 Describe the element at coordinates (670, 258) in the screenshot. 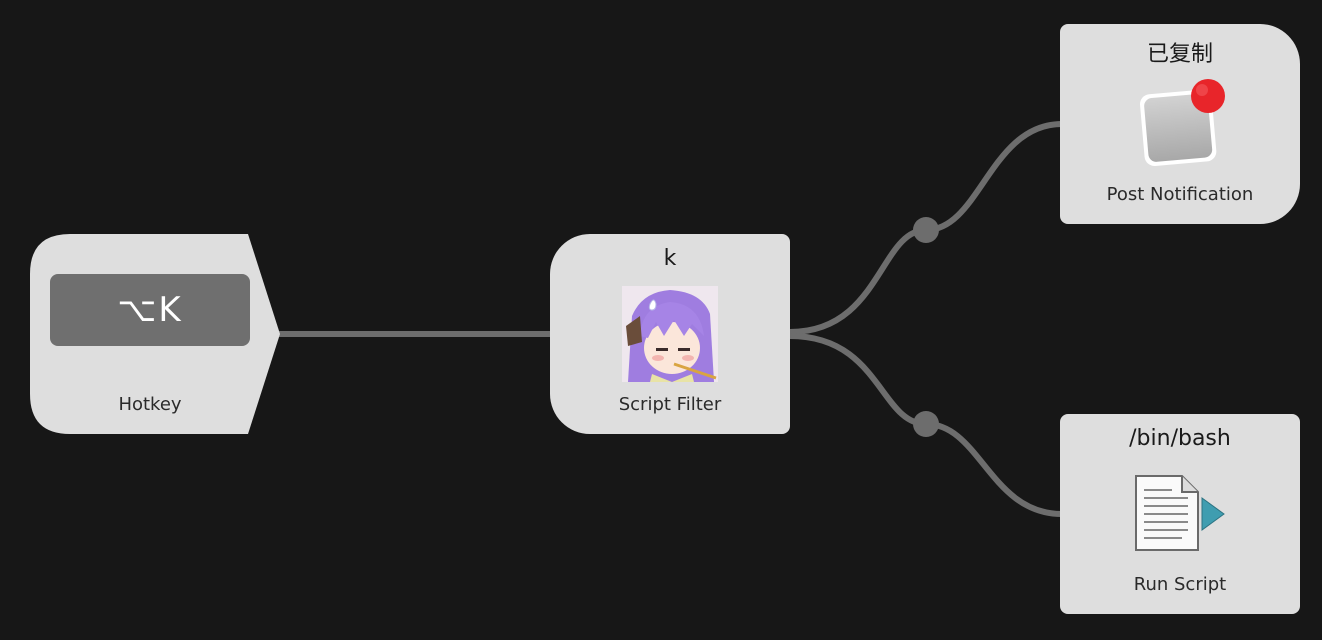

I see `script-filter-keyword: k` at that location.